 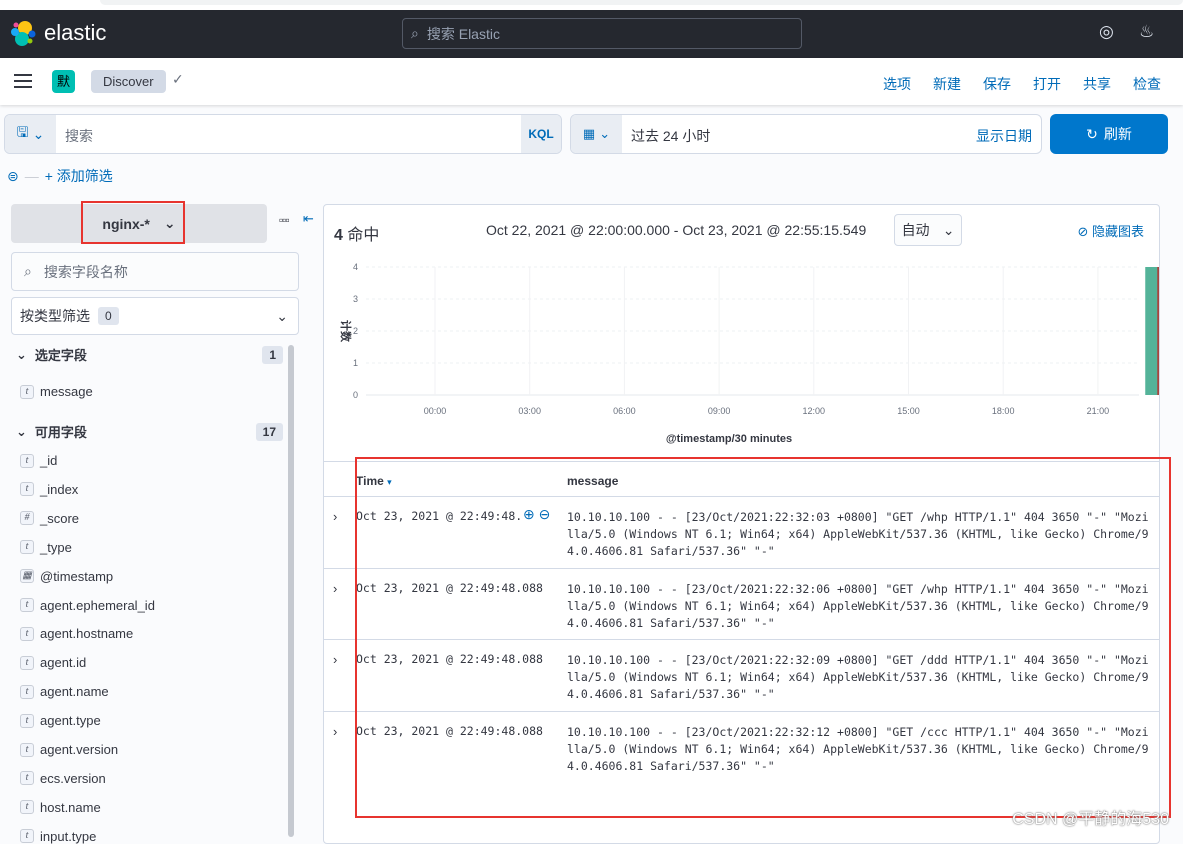 What do you see at coordinates (178, 79) in the screenshot?
I see `check-icon: ✓` at bounding box center [178, 79].